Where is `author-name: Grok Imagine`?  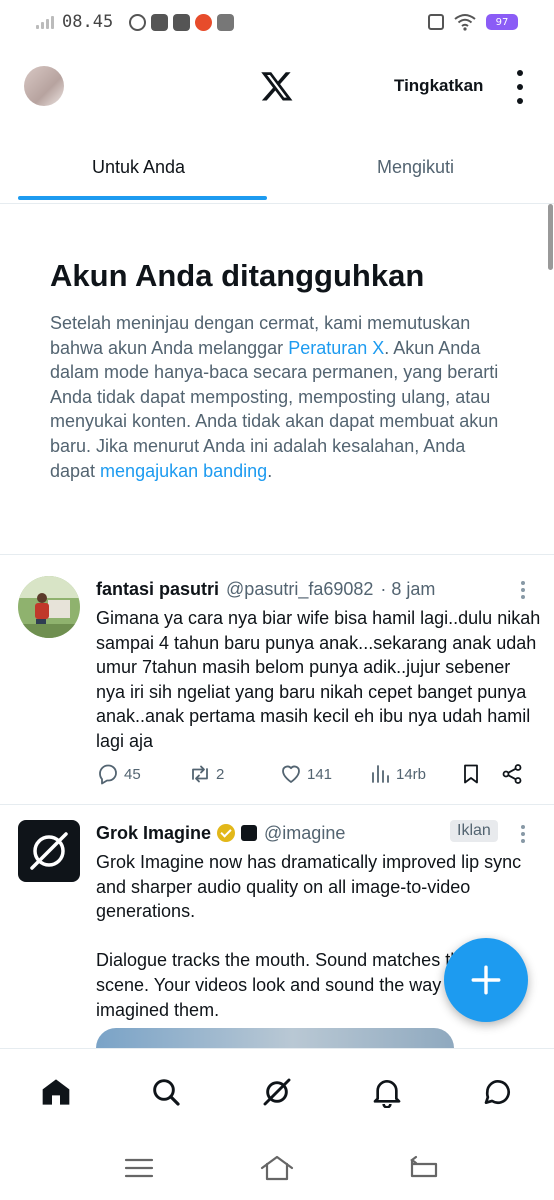
author-name: Grok Imagine is located at coordinates (153, 833).